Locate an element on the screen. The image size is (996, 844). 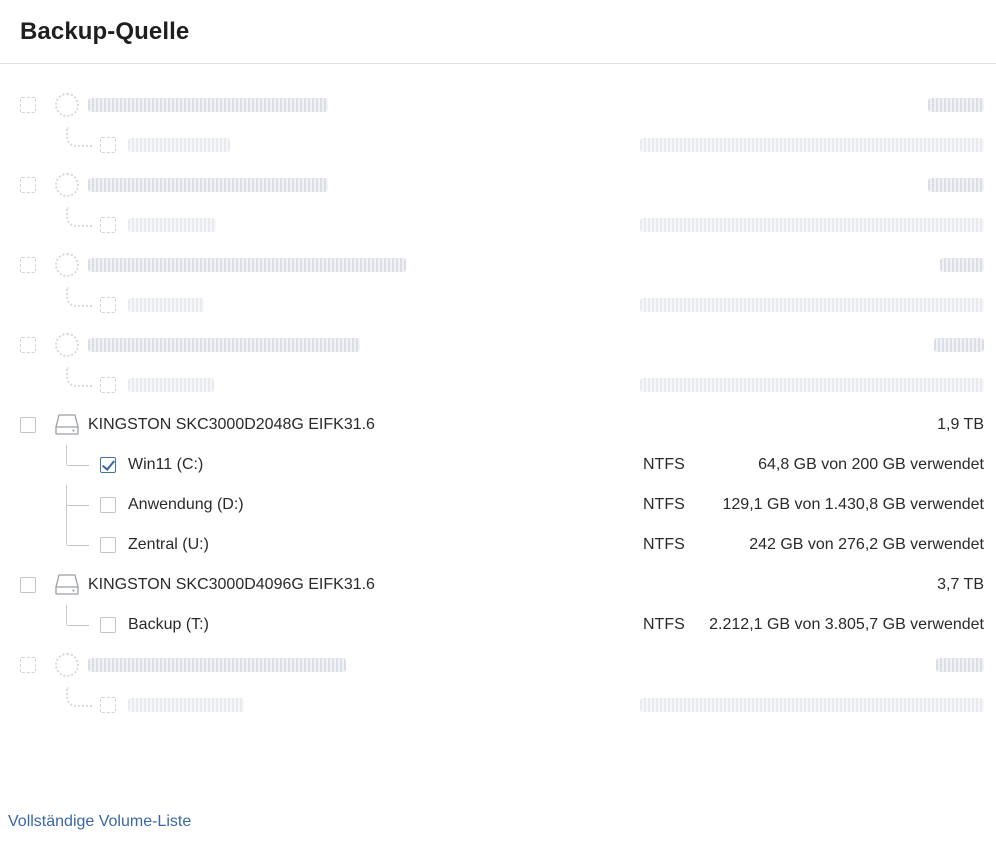
disk-row: KINGSTON SKC3000D4096G EIFK31.6 3,7 TB is located at coordinates (498, 585).